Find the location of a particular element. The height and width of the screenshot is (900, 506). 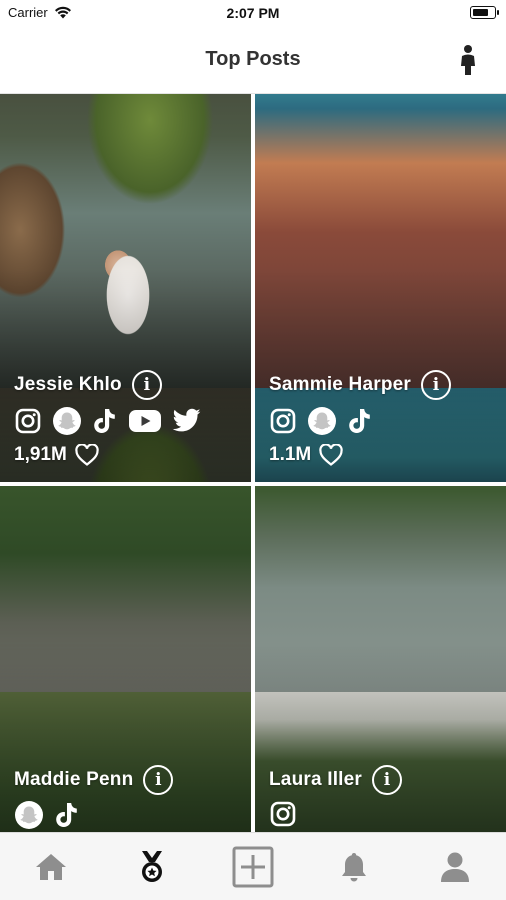

likes-row: 1.1M is located at coordinates (306, 455).